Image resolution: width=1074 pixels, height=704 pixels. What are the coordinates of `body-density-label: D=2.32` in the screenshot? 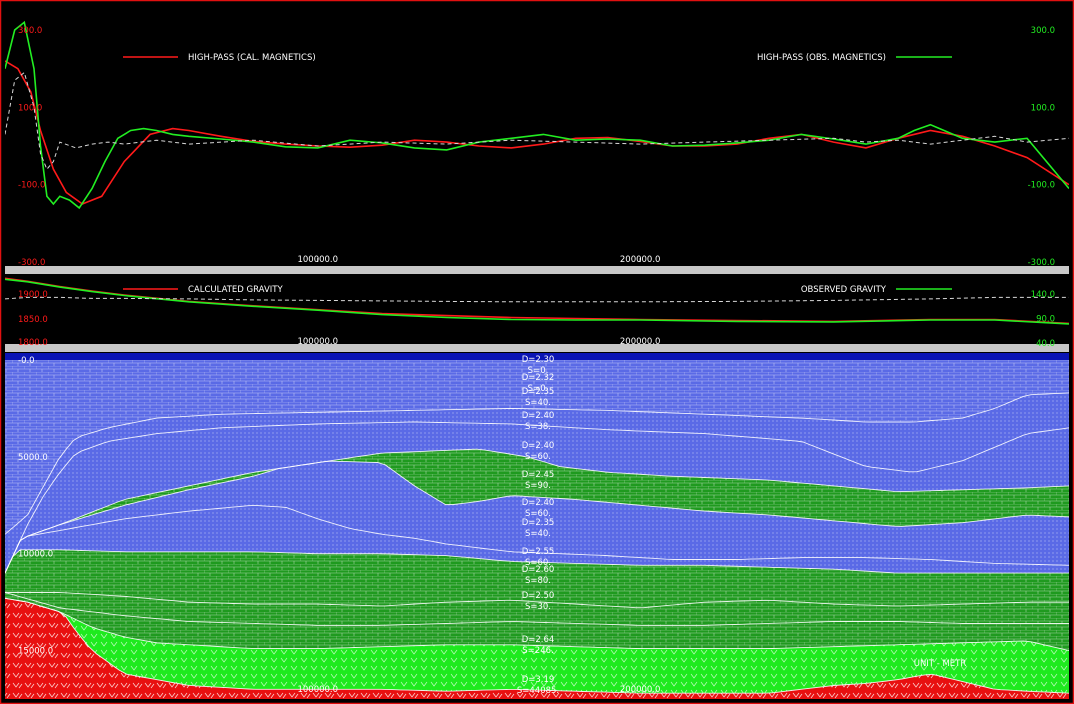 It's located at (538, 378).